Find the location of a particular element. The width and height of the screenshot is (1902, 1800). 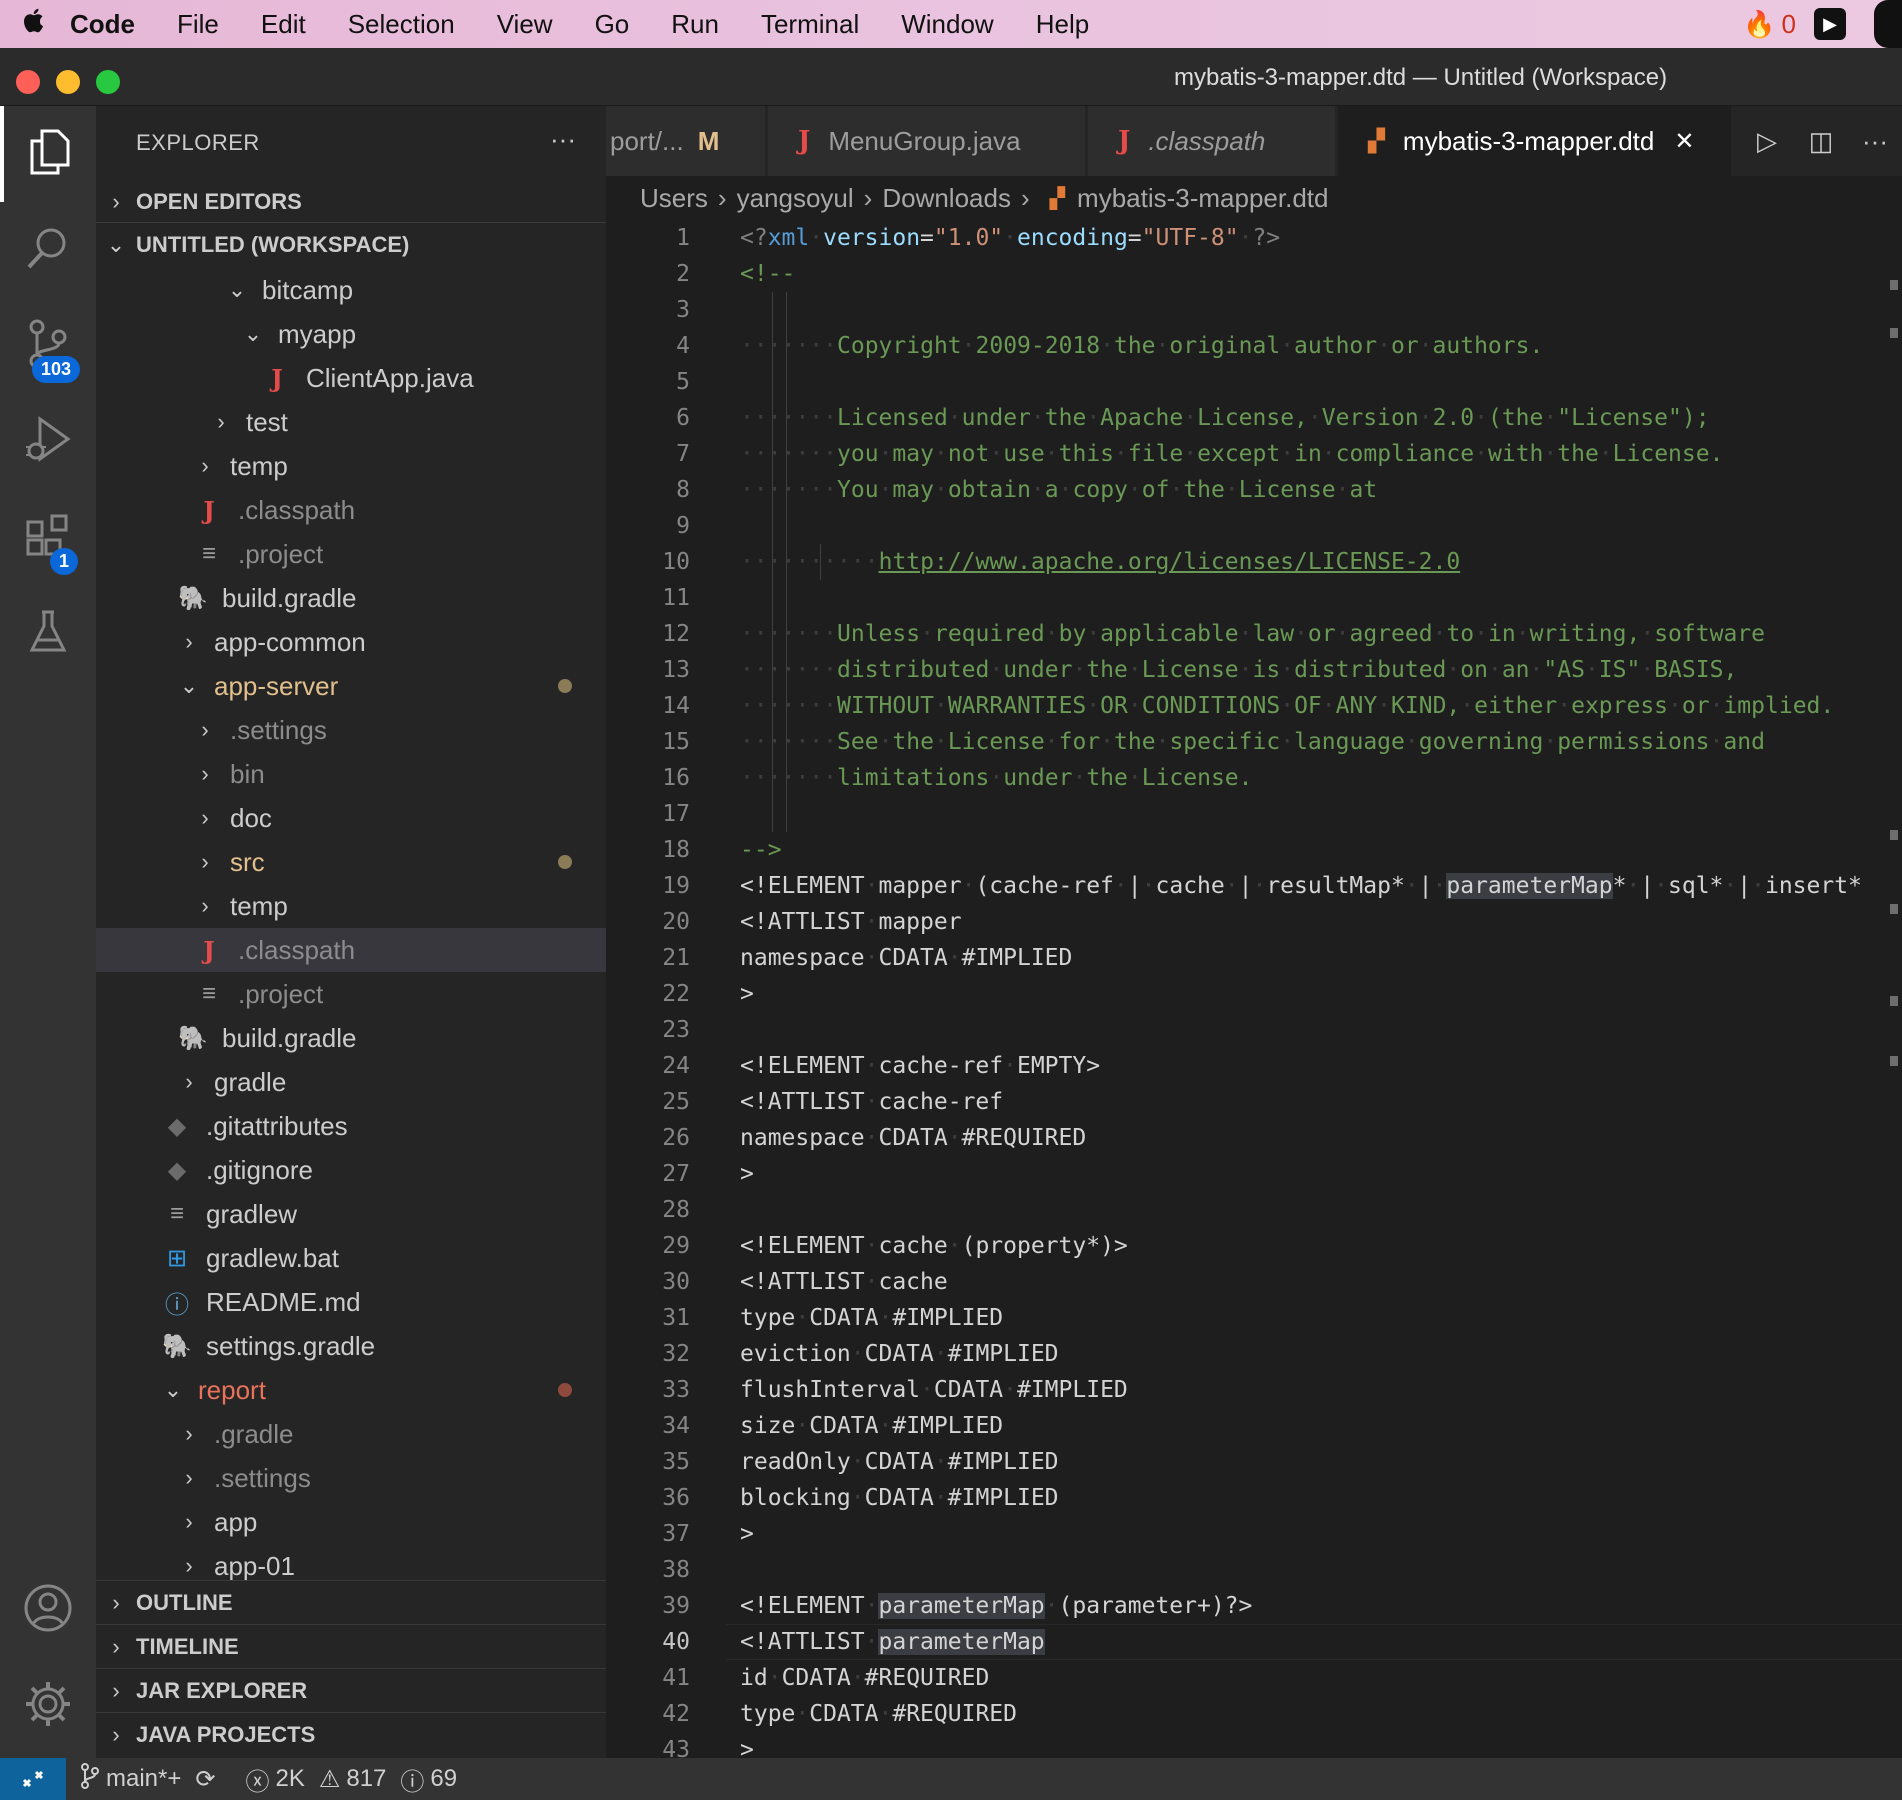

zoom-window-button is located at coordinates (108, 82).